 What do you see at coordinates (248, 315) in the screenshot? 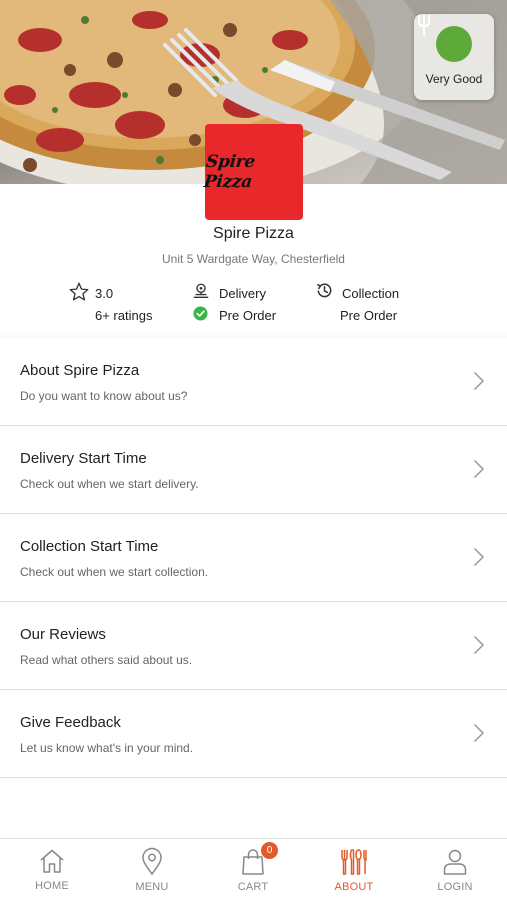
I see `delivery-status: Pre Order` at bounding box center [248, 315].